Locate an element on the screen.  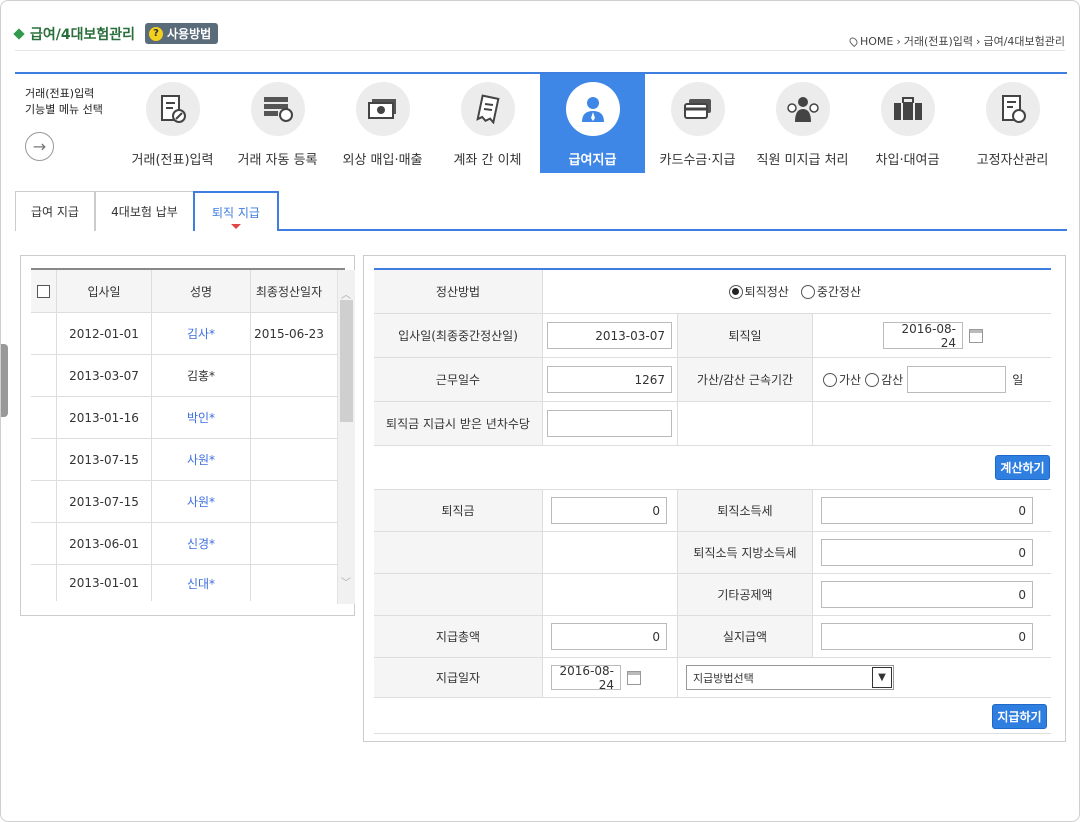
other-deduction-input: 0 is located at coordinates (927, 594).